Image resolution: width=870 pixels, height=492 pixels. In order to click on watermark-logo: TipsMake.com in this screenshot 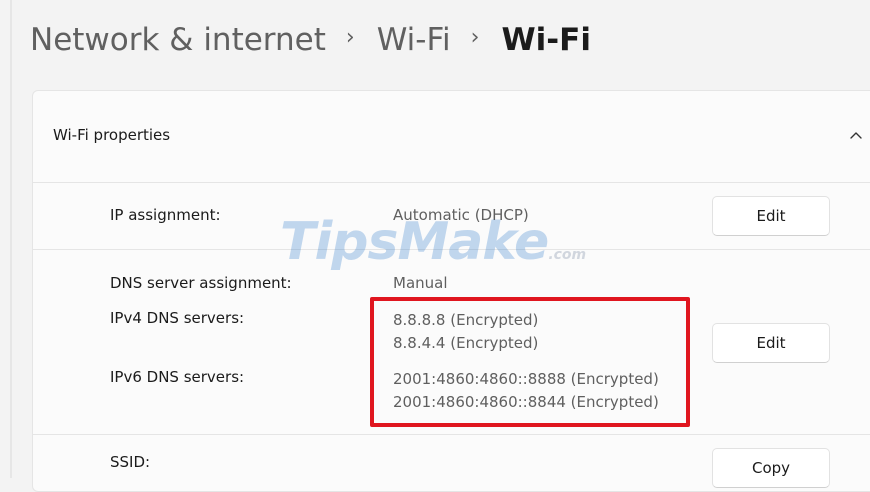, I will do `click(433, 242)`.